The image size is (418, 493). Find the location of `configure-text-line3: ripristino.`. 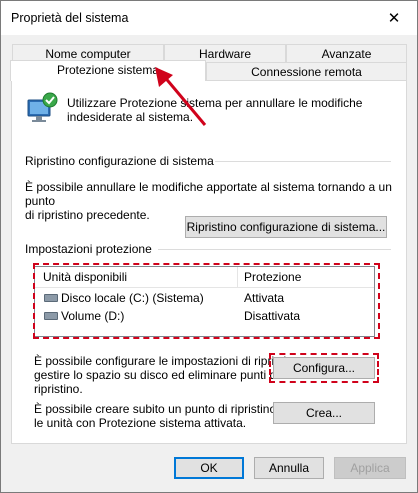

configure-text-line3: ripristino. is located at coordinates (58, 389).